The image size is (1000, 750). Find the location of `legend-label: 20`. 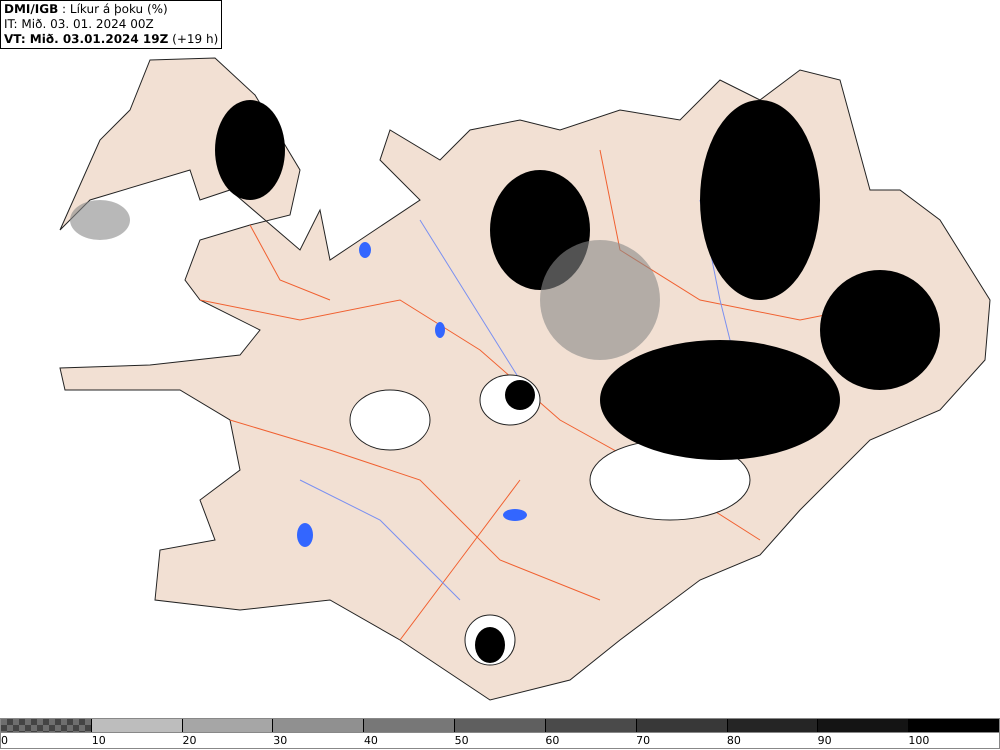

legend-label: 20 is located at coordinates (189, 740).